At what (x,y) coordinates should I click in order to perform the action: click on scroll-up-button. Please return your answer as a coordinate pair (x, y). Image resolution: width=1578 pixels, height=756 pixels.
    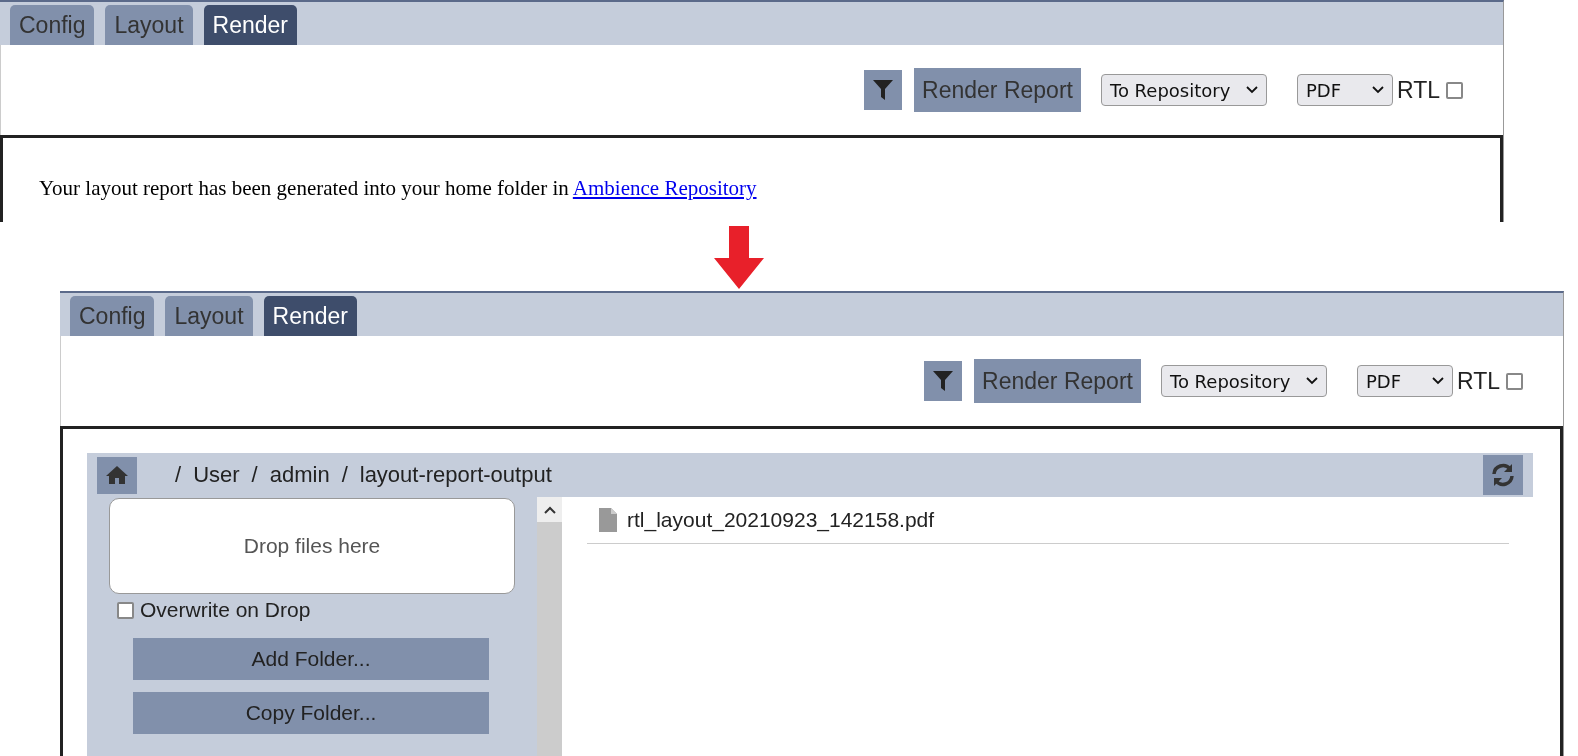
    Looking at the image, I should click on (549, 509).